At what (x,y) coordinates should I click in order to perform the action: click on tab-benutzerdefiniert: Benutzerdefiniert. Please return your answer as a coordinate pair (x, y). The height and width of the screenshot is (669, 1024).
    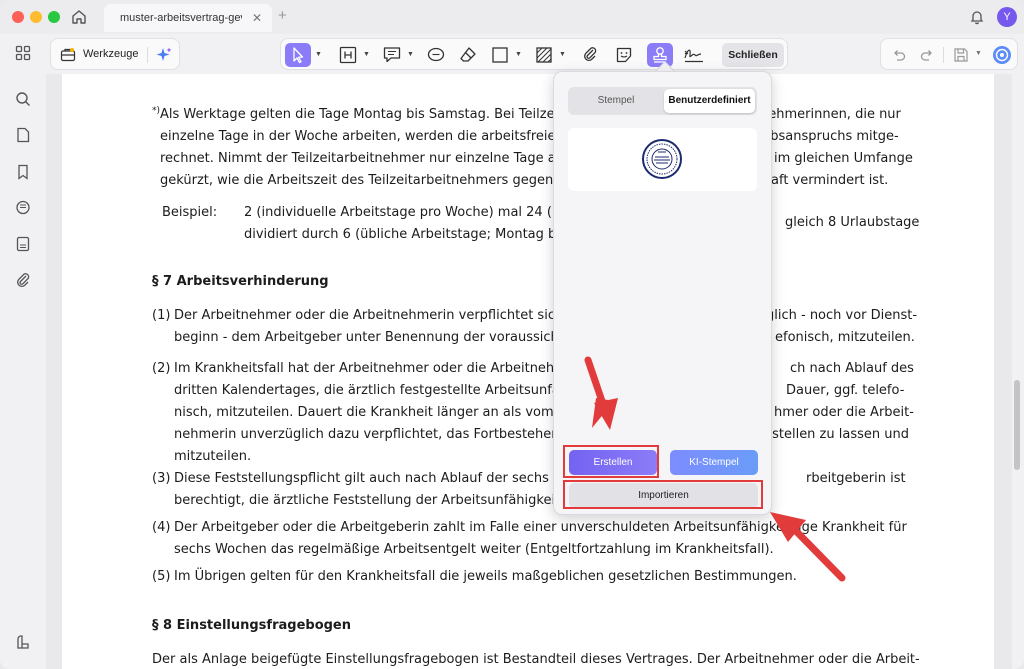
    Looking at the image, I should click on (709, 101).